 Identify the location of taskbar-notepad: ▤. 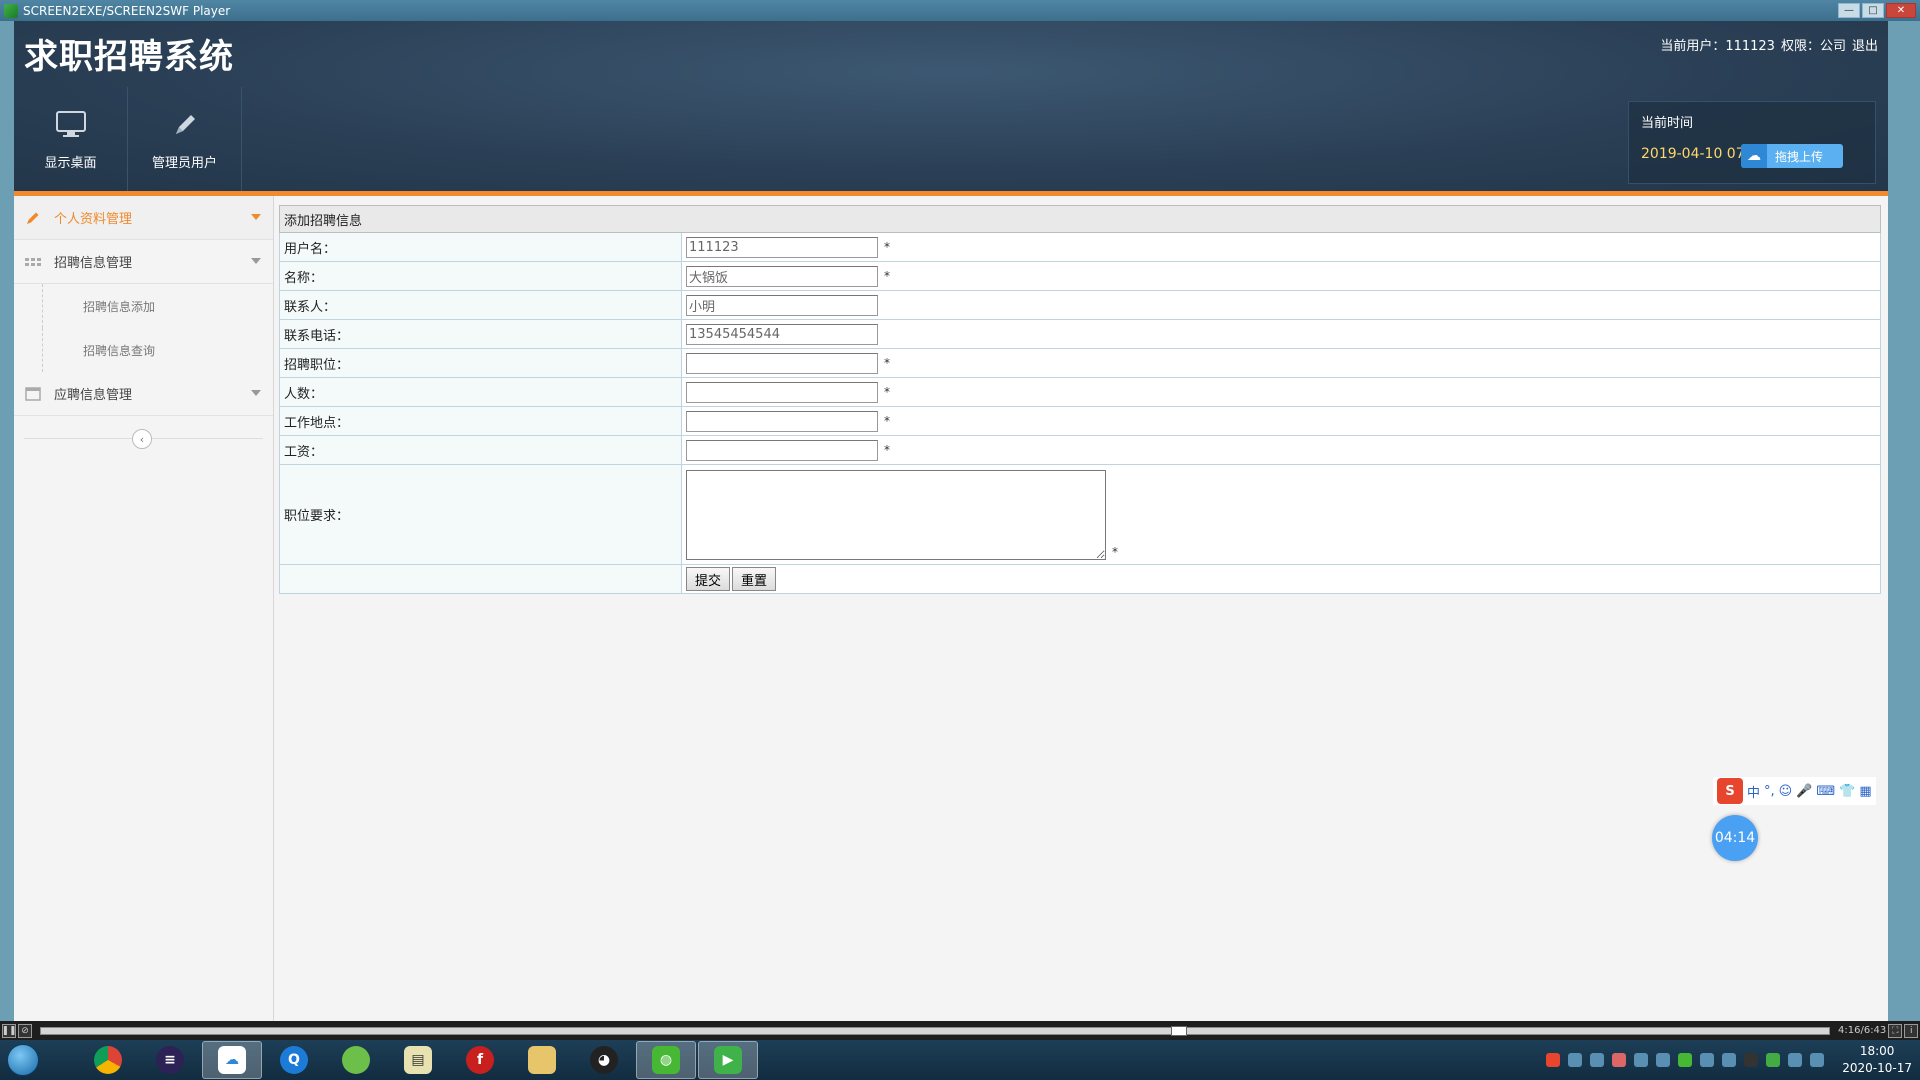
(418, 1060).